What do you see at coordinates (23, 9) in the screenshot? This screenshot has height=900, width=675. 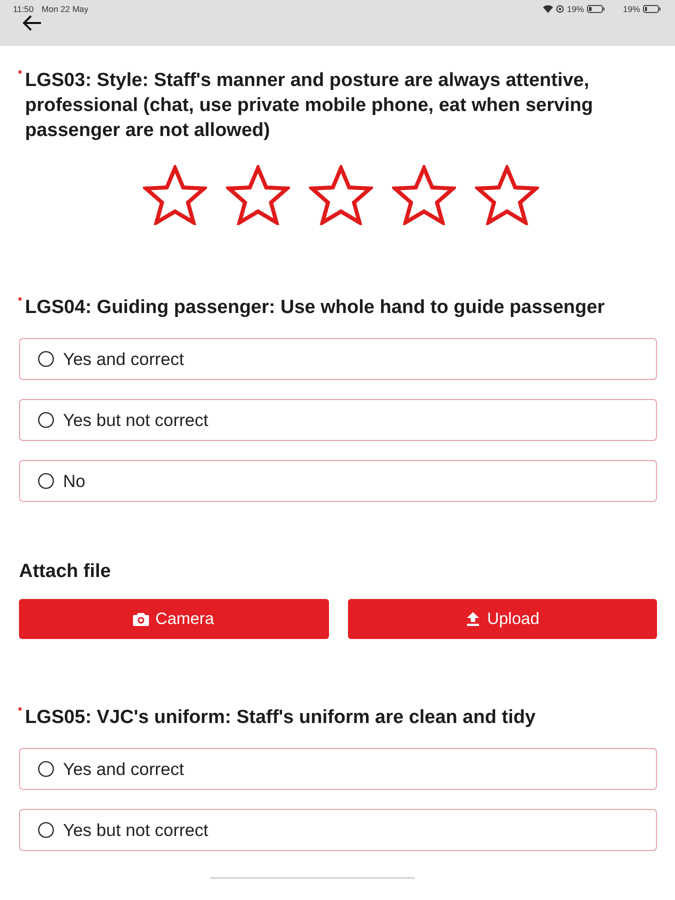 I see `status-time: 11:50` at bounding box center [23, 9].